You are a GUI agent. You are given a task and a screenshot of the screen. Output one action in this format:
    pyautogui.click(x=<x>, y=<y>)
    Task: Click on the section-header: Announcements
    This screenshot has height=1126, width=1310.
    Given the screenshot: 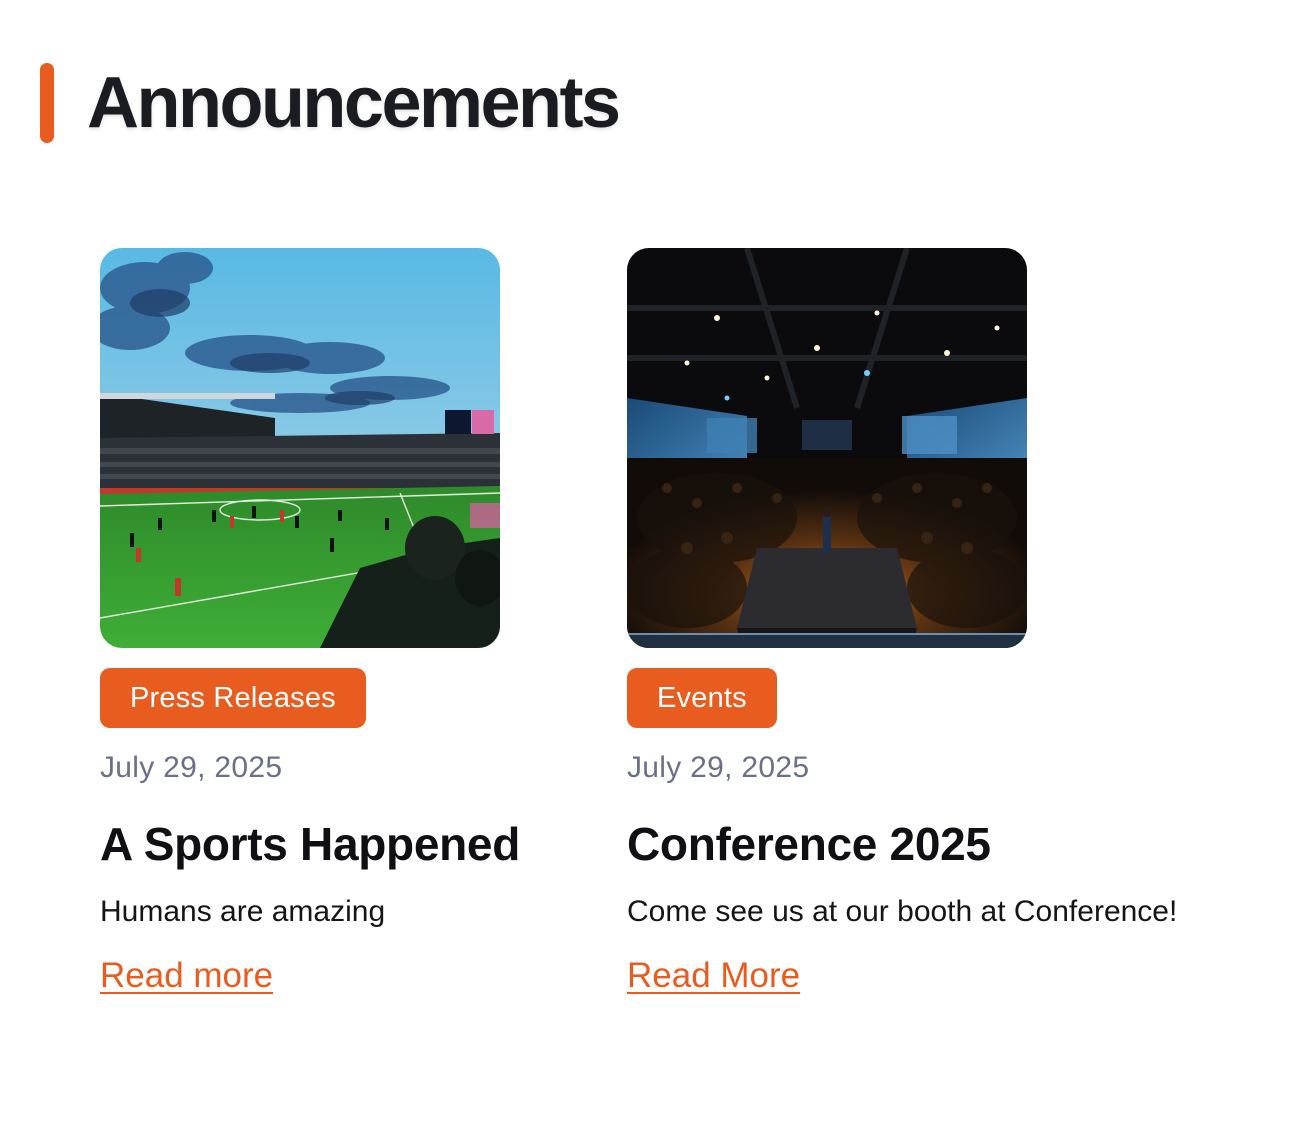 What is the action you would take?
    pyautogui.click(x=330, y=103)
    